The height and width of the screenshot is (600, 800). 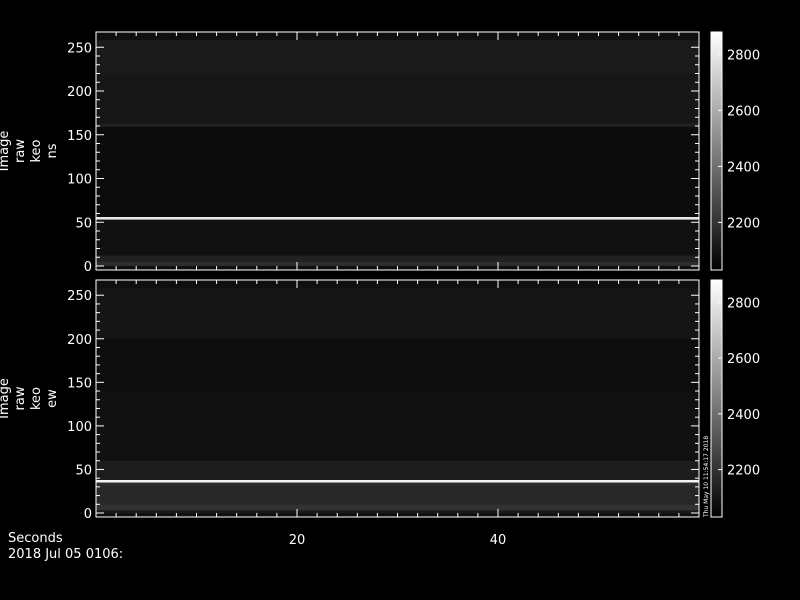 I want to click on x-tick-label: 20, so click(x=297, y=540).